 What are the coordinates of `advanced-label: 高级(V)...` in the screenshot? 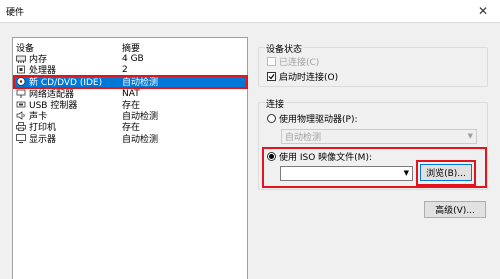 It's located at (455, 211).